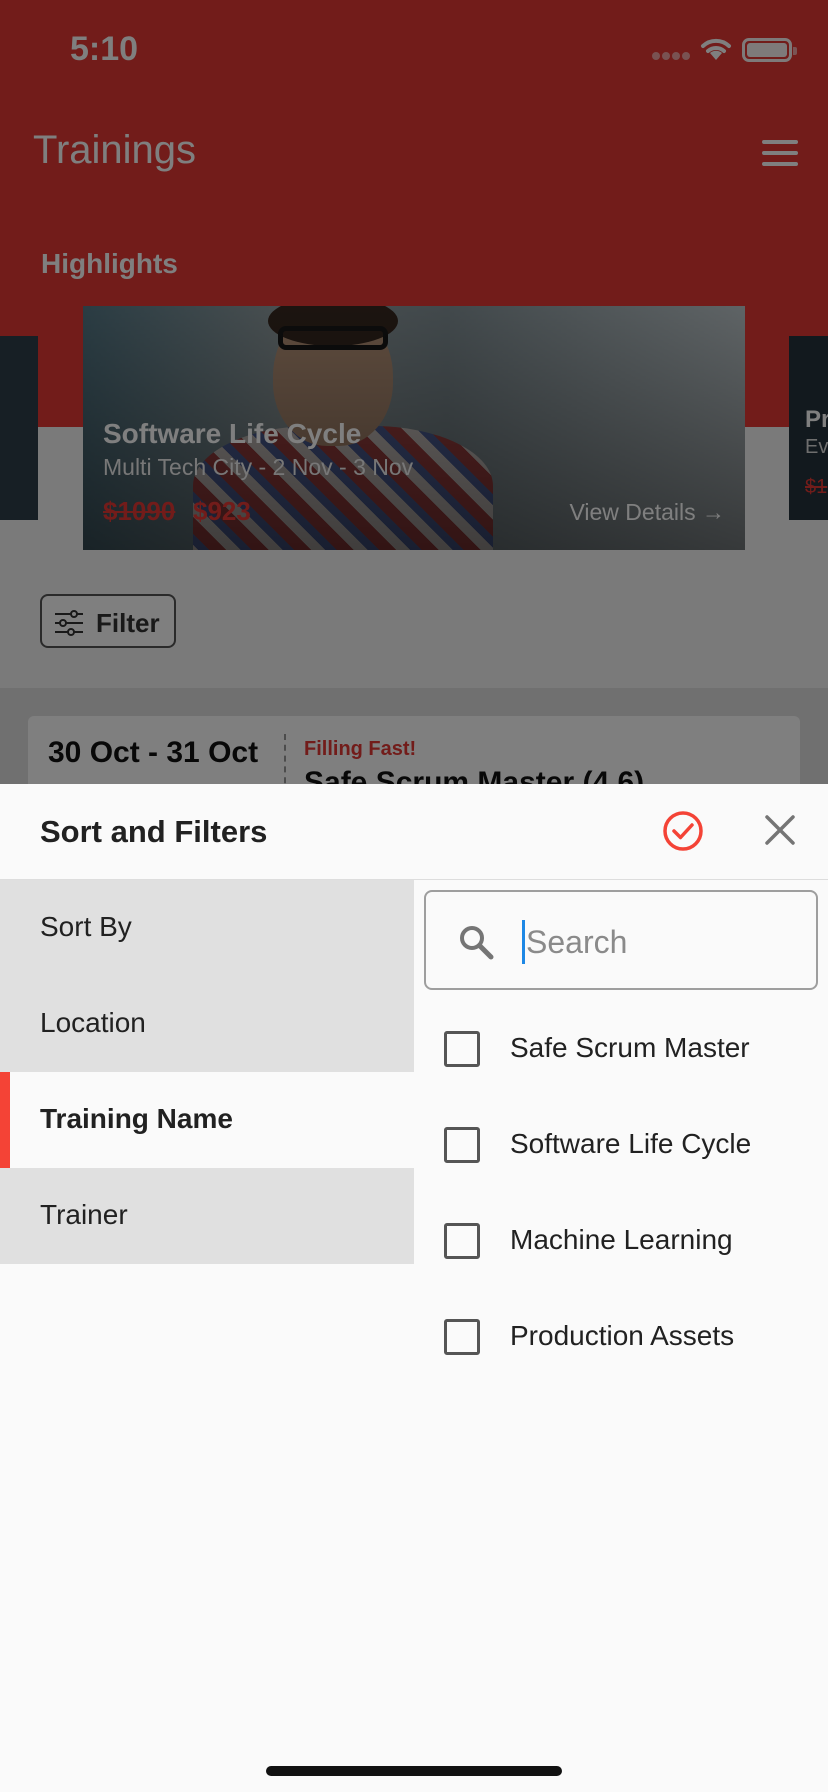 This screenshot has width=828, height=1792. What do you see at coordinates (661, 942) in the screenshot?
I see `search-input` at bounding box center [661, 942].